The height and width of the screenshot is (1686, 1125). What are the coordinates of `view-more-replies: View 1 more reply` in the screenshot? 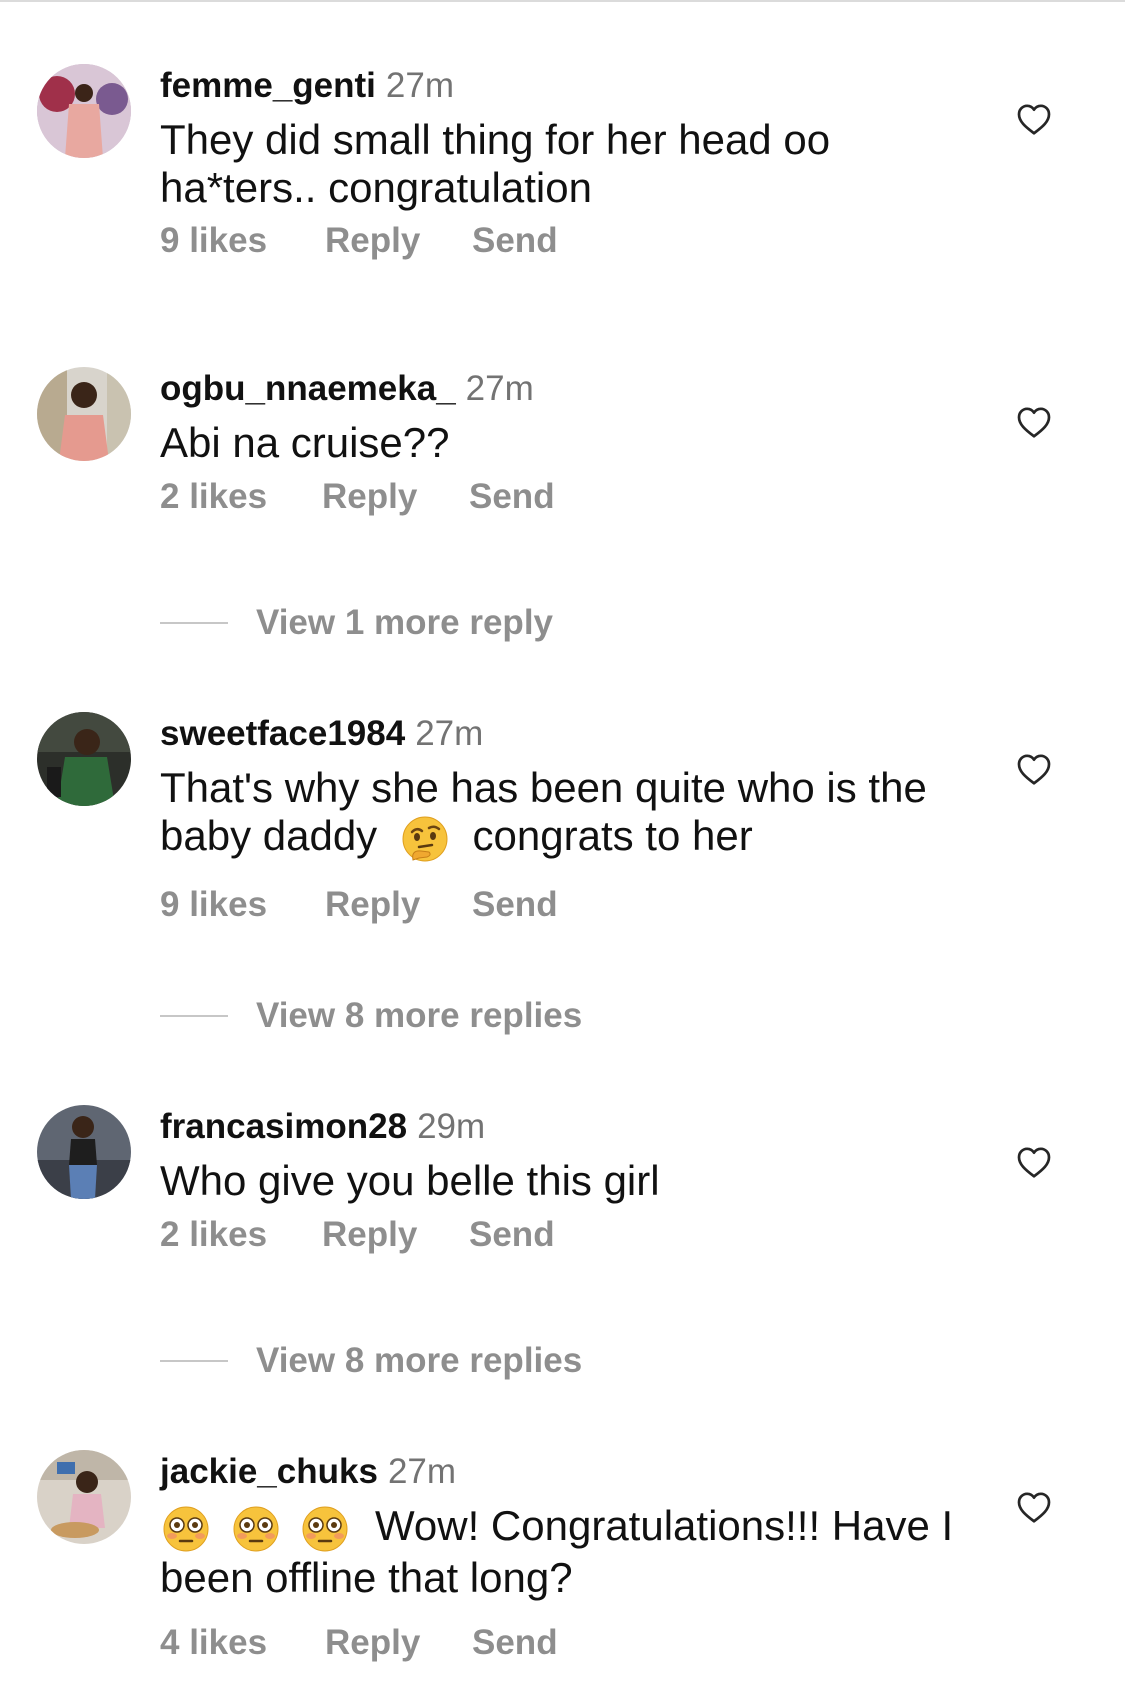 It's located at (356, 623).